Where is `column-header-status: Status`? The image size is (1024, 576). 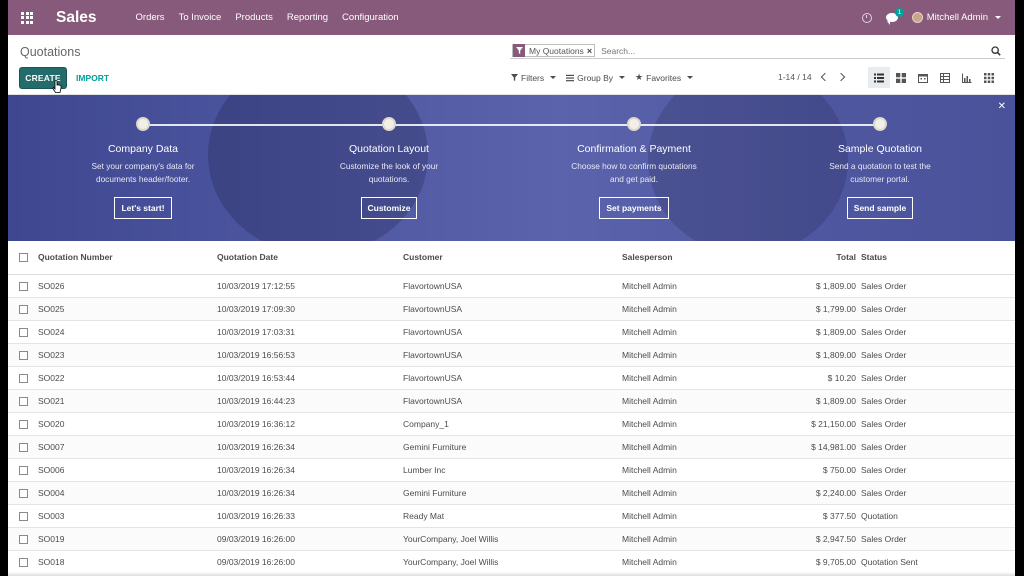 column-header-status: Status is located at coordinates (938, 258).